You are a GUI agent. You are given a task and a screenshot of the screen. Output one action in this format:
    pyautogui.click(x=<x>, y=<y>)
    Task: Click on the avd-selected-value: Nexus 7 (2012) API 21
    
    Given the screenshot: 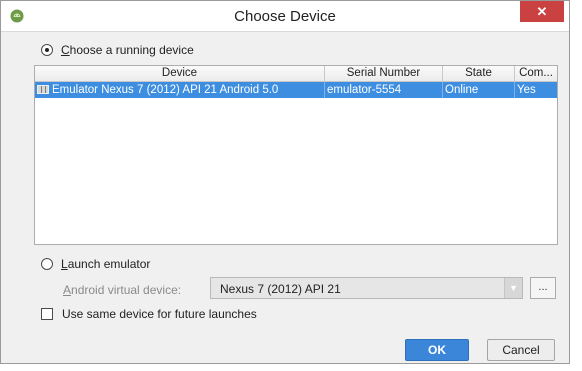 What is the action you would take?
    pyautogui.click(x=280, y=289)
    